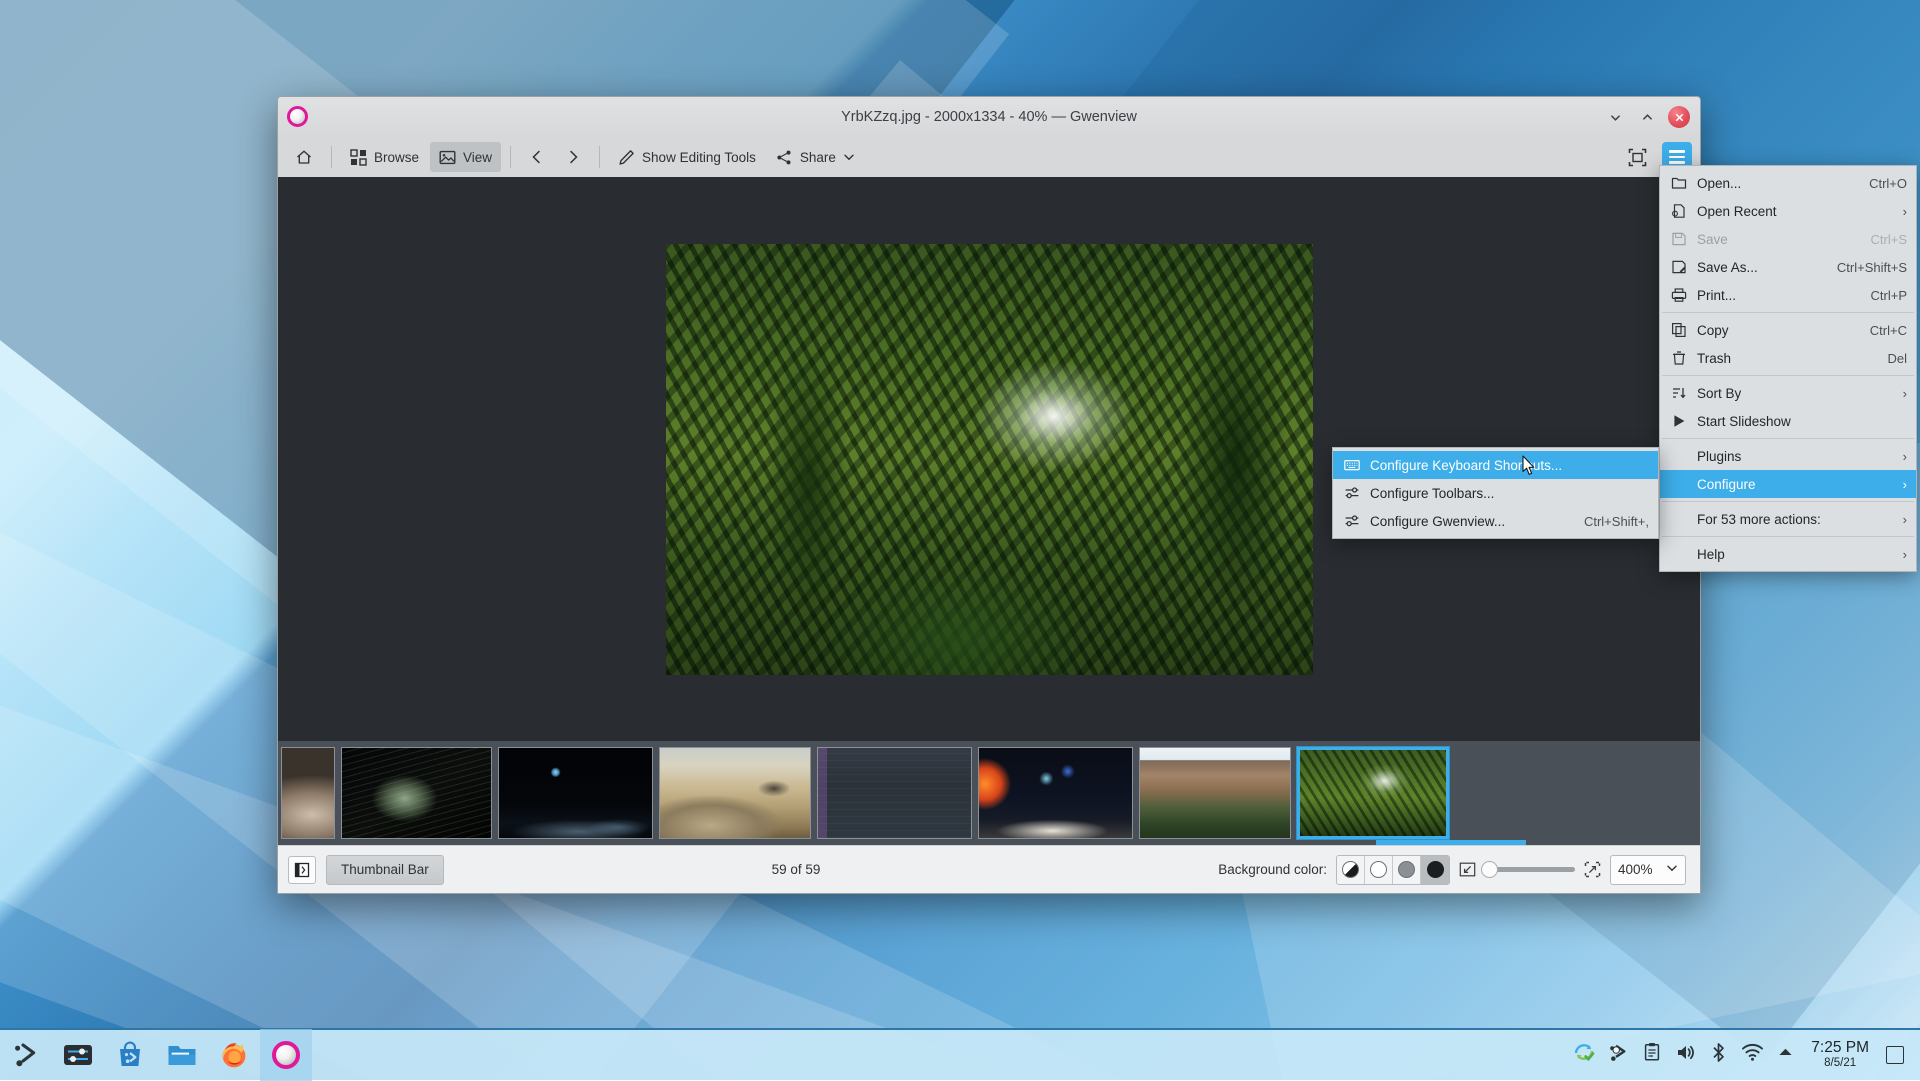  What do you see at coordinates (1888, 330) in the screenshot?
I see `menu-item-shortcut: Ctrl+C` at bounding box center [1888, 330].